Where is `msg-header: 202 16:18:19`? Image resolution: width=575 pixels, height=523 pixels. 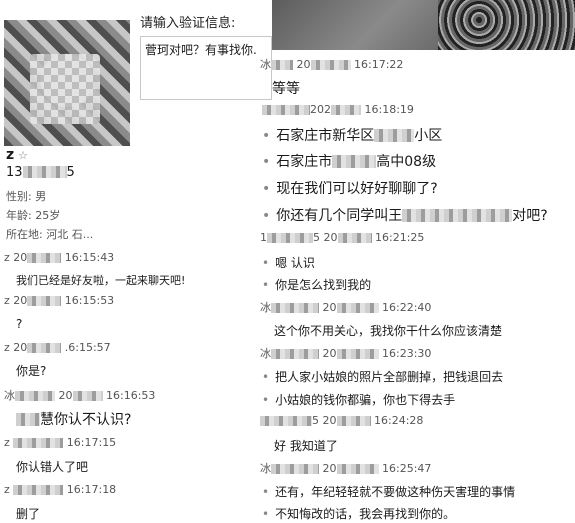 msg-header: 202 16:18:19 is located at coordinates (338, 109).